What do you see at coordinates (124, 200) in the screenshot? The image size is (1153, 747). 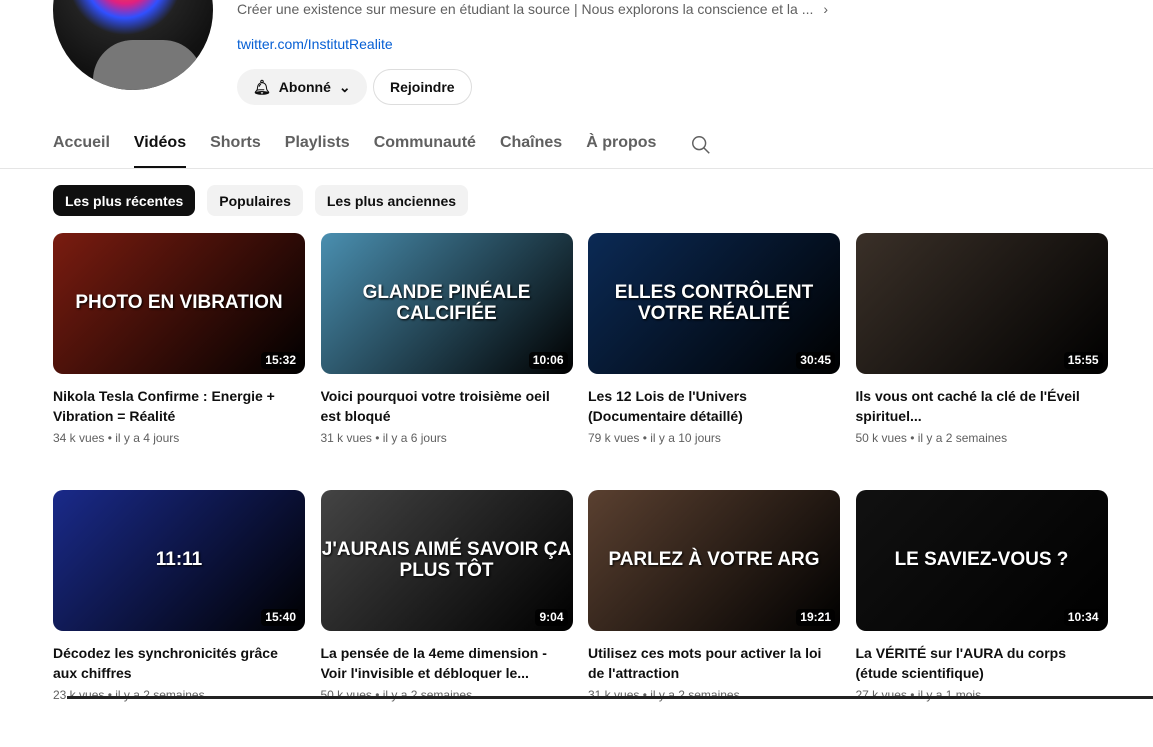 I see `chip-recent: Les plus récentes` at bounding box center [124, 200].